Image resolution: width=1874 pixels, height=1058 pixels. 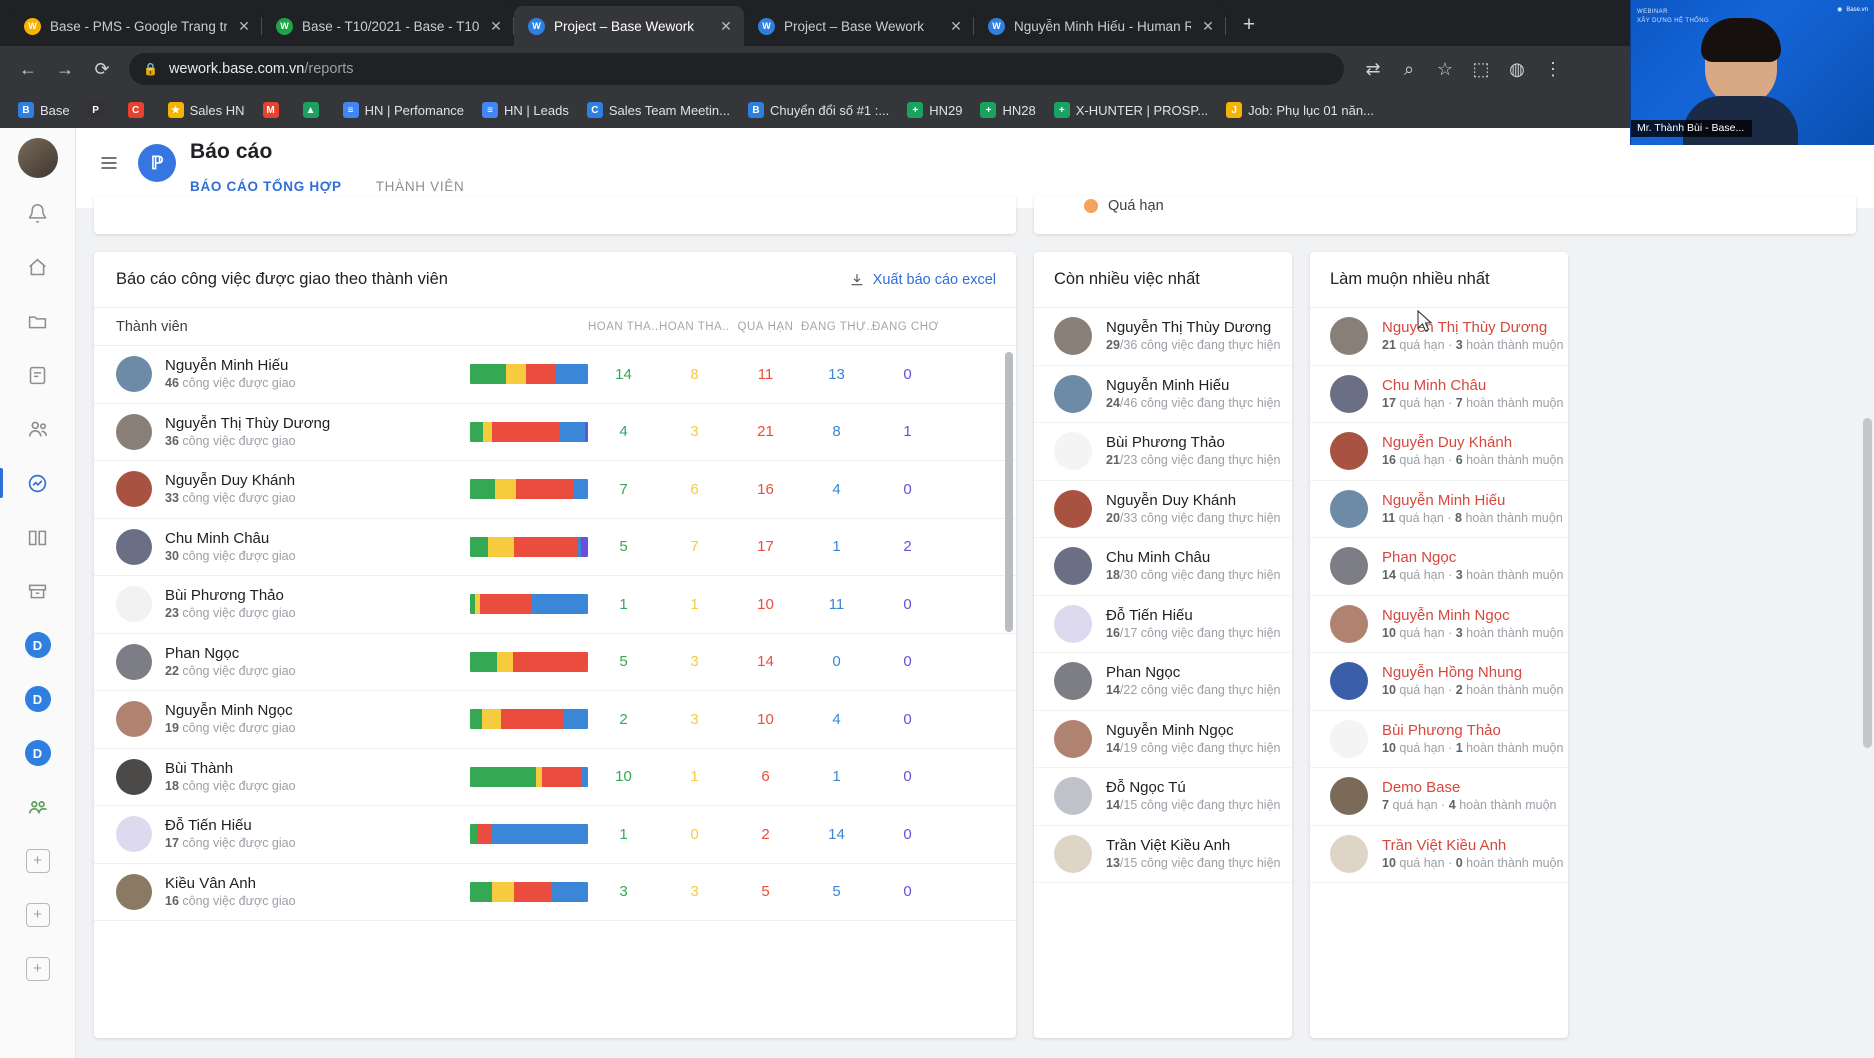 I want to click on table-scrollbar, so click(x=1009, y=492).